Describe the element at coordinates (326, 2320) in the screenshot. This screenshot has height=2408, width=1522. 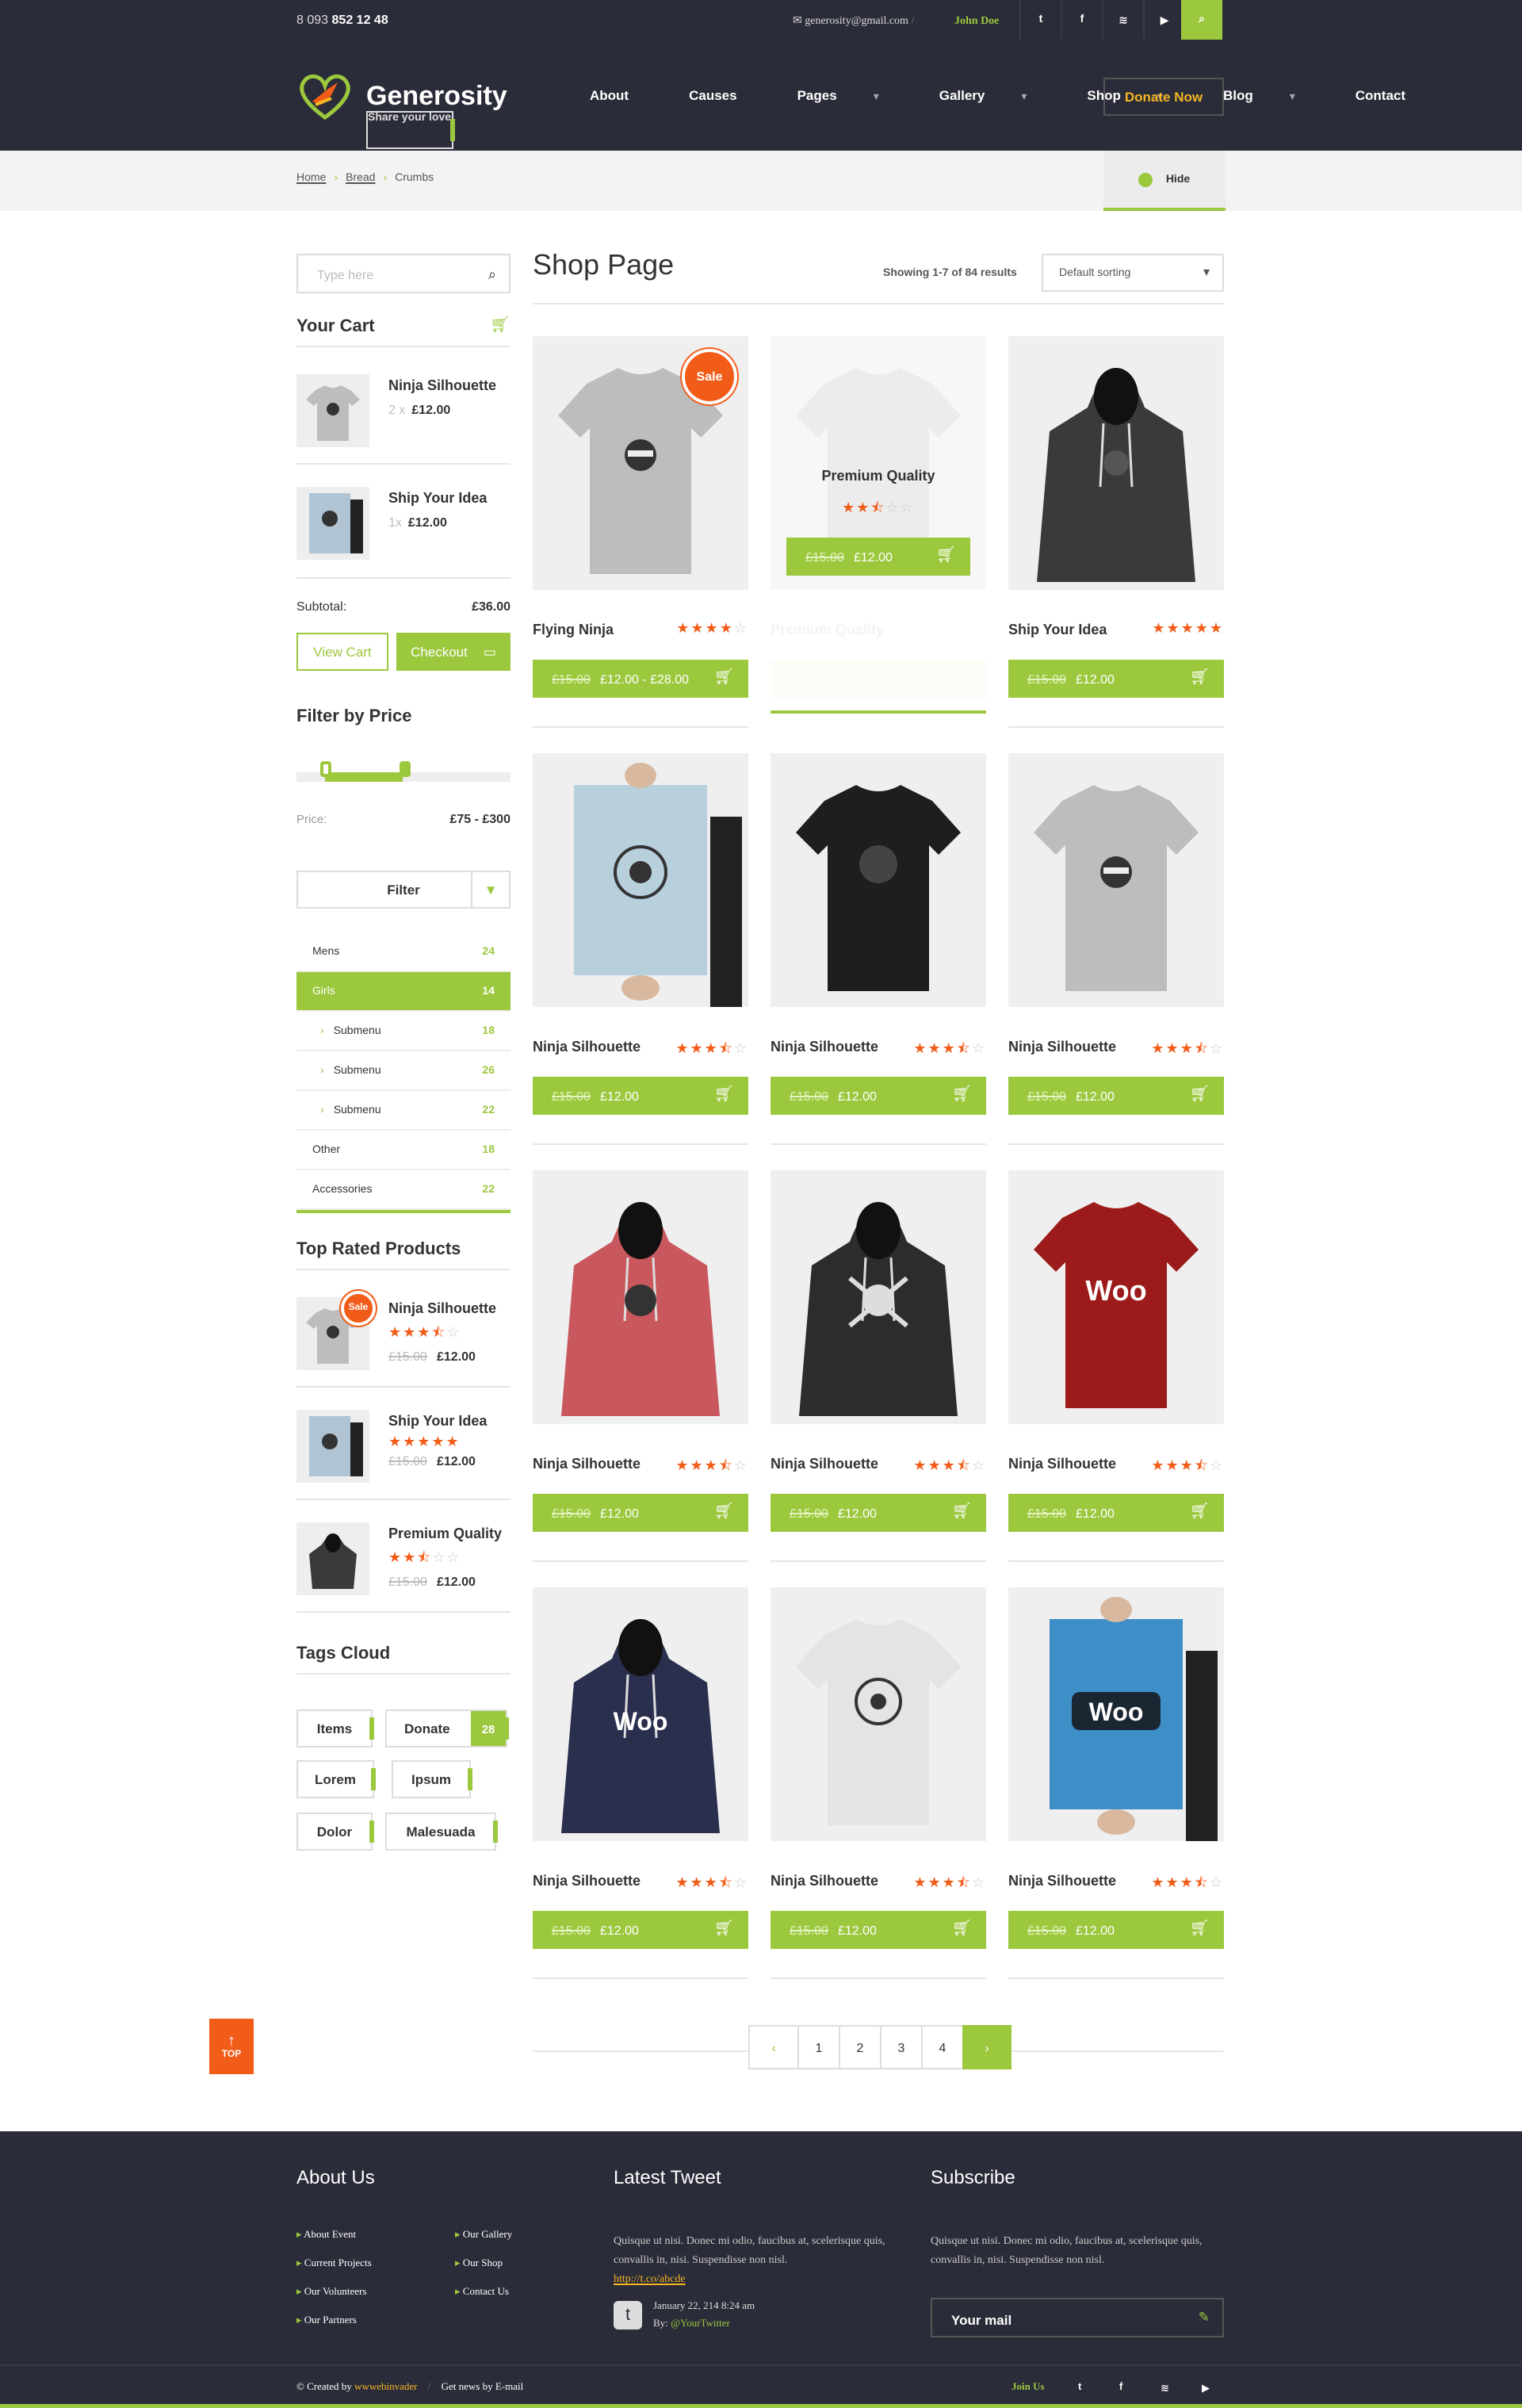
I see `footer-link: Our Partners` at that location.